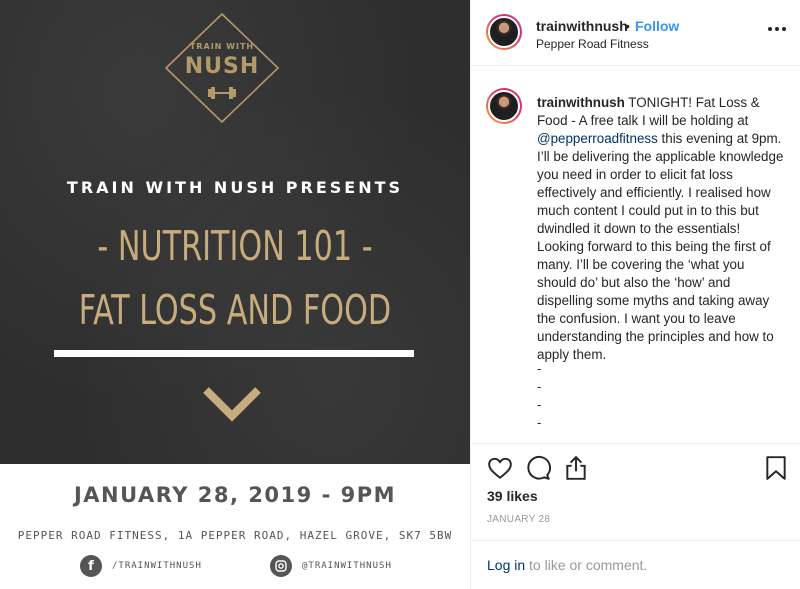 This screenshot has width=800, height=589. What do you see at coordinates (581, 102) in the screenshot?
I see `caption-username: trainwithnush` at bounding box center [581, 102].